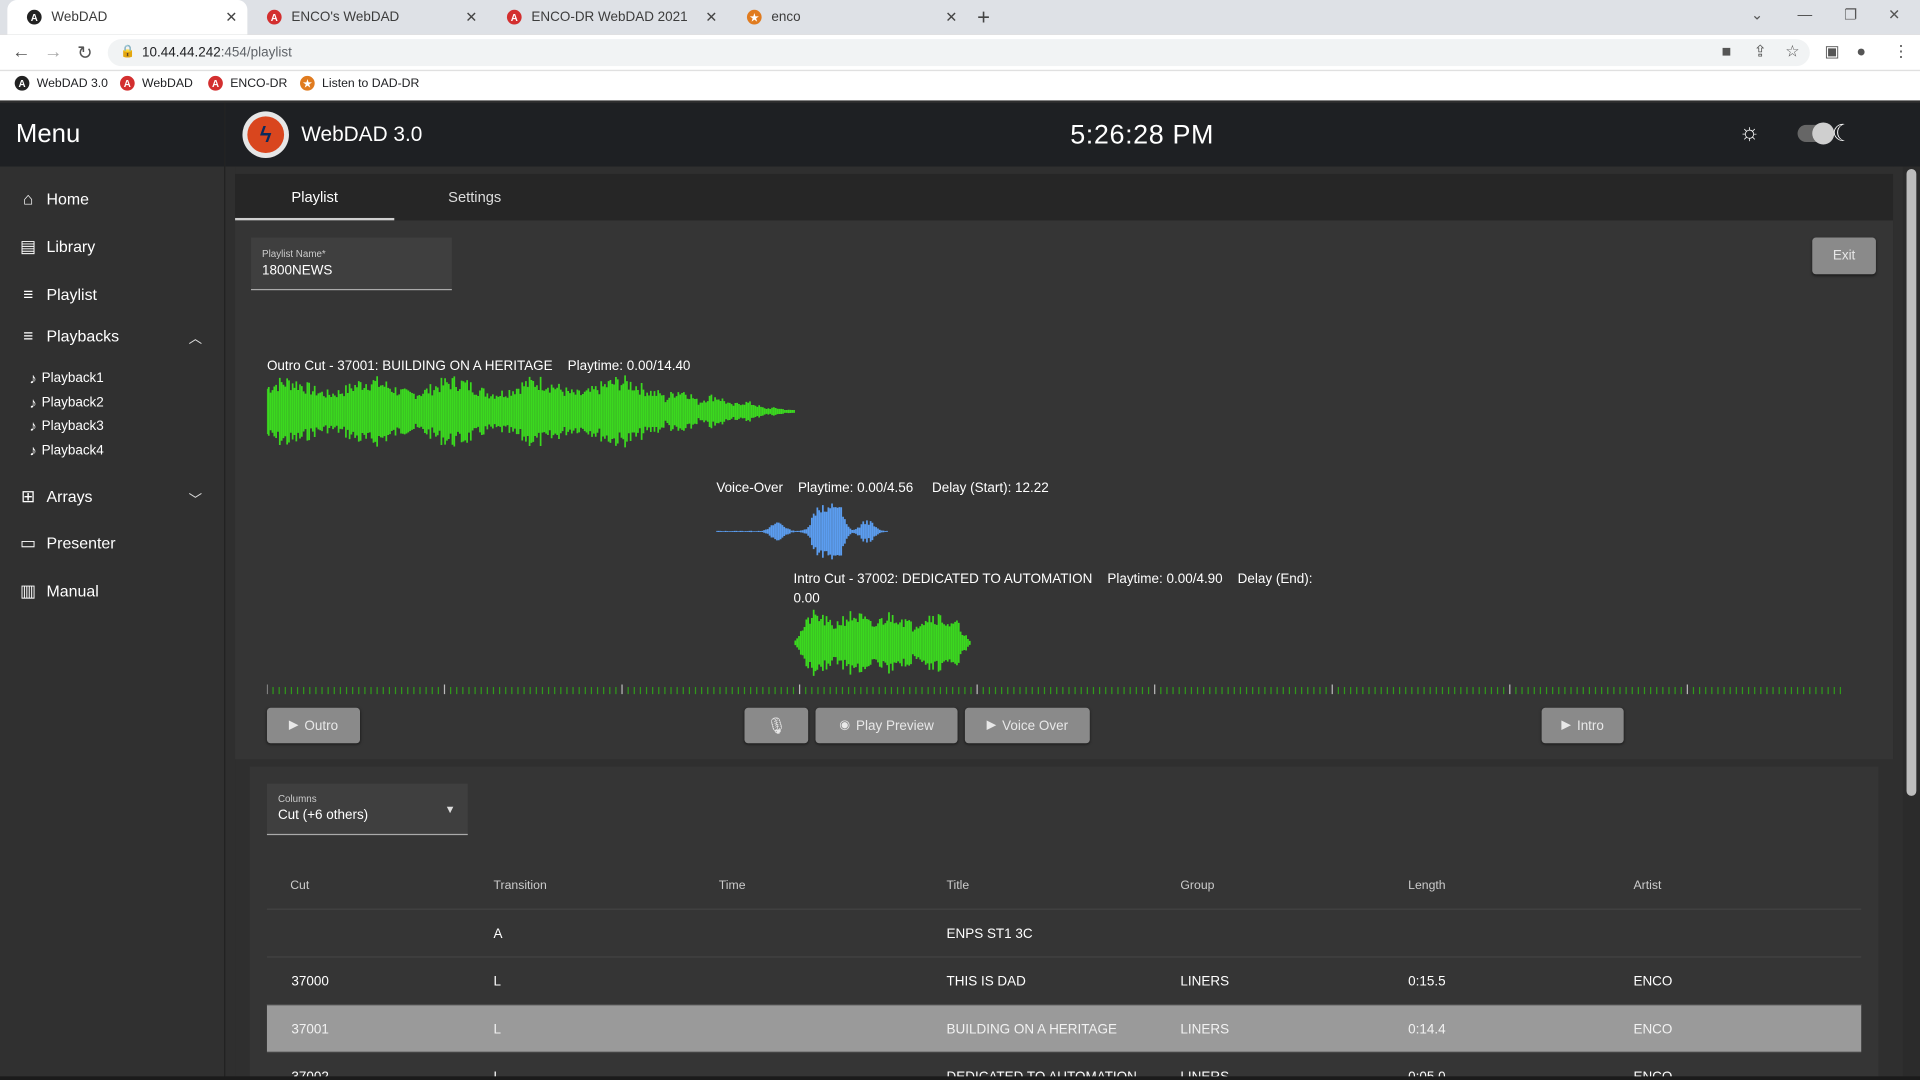 Image resolution: width=1920 pixels, height=1080 pixels. Describe the element at coordinates (28, 294) in the screenshot. I see `playlist-icon: ≡` at that location.